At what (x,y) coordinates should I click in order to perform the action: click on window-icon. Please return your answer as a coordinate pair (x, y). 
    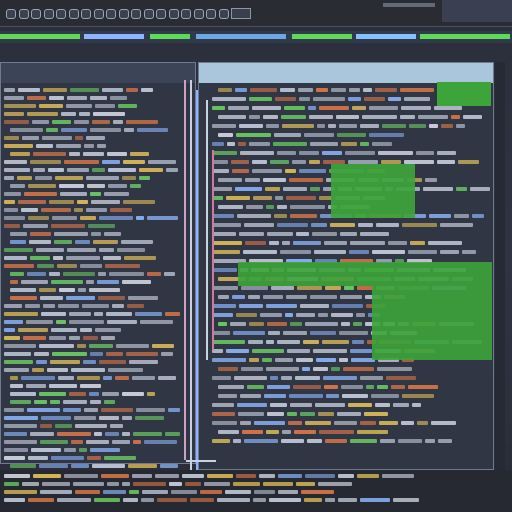
    Looking at the image, I should click on (211, 14).